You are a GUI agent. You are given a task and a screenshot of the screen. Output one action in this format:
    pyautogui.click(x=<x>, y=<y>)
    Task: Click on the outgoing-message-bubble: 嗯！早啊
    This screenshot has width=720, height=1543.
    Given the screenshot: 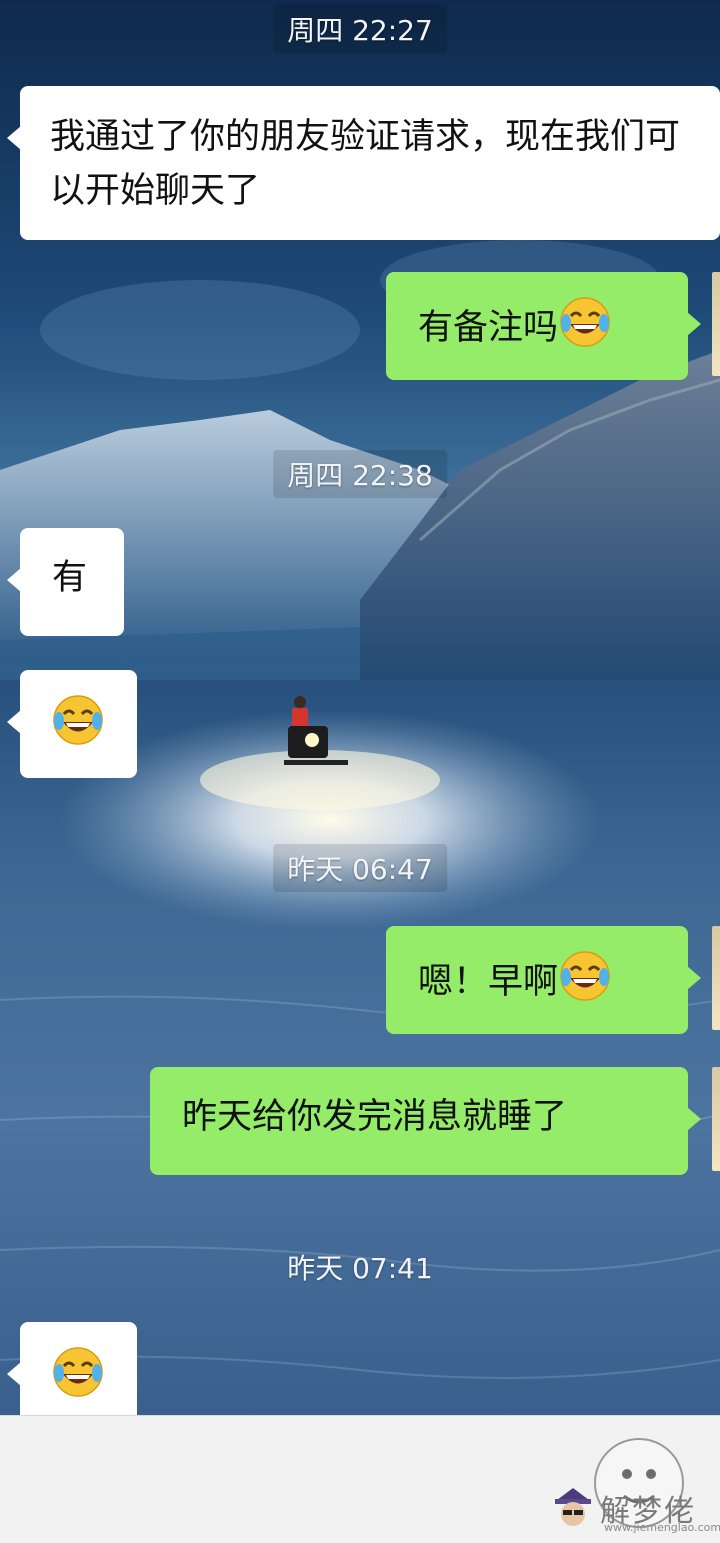 What is the action you would take?
    pyautogui.click(x=543, y=980)
    